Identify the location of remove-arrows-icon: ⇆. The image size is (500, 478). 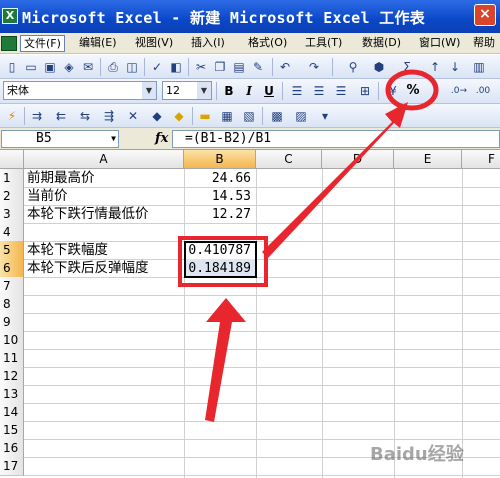
(85, 116).